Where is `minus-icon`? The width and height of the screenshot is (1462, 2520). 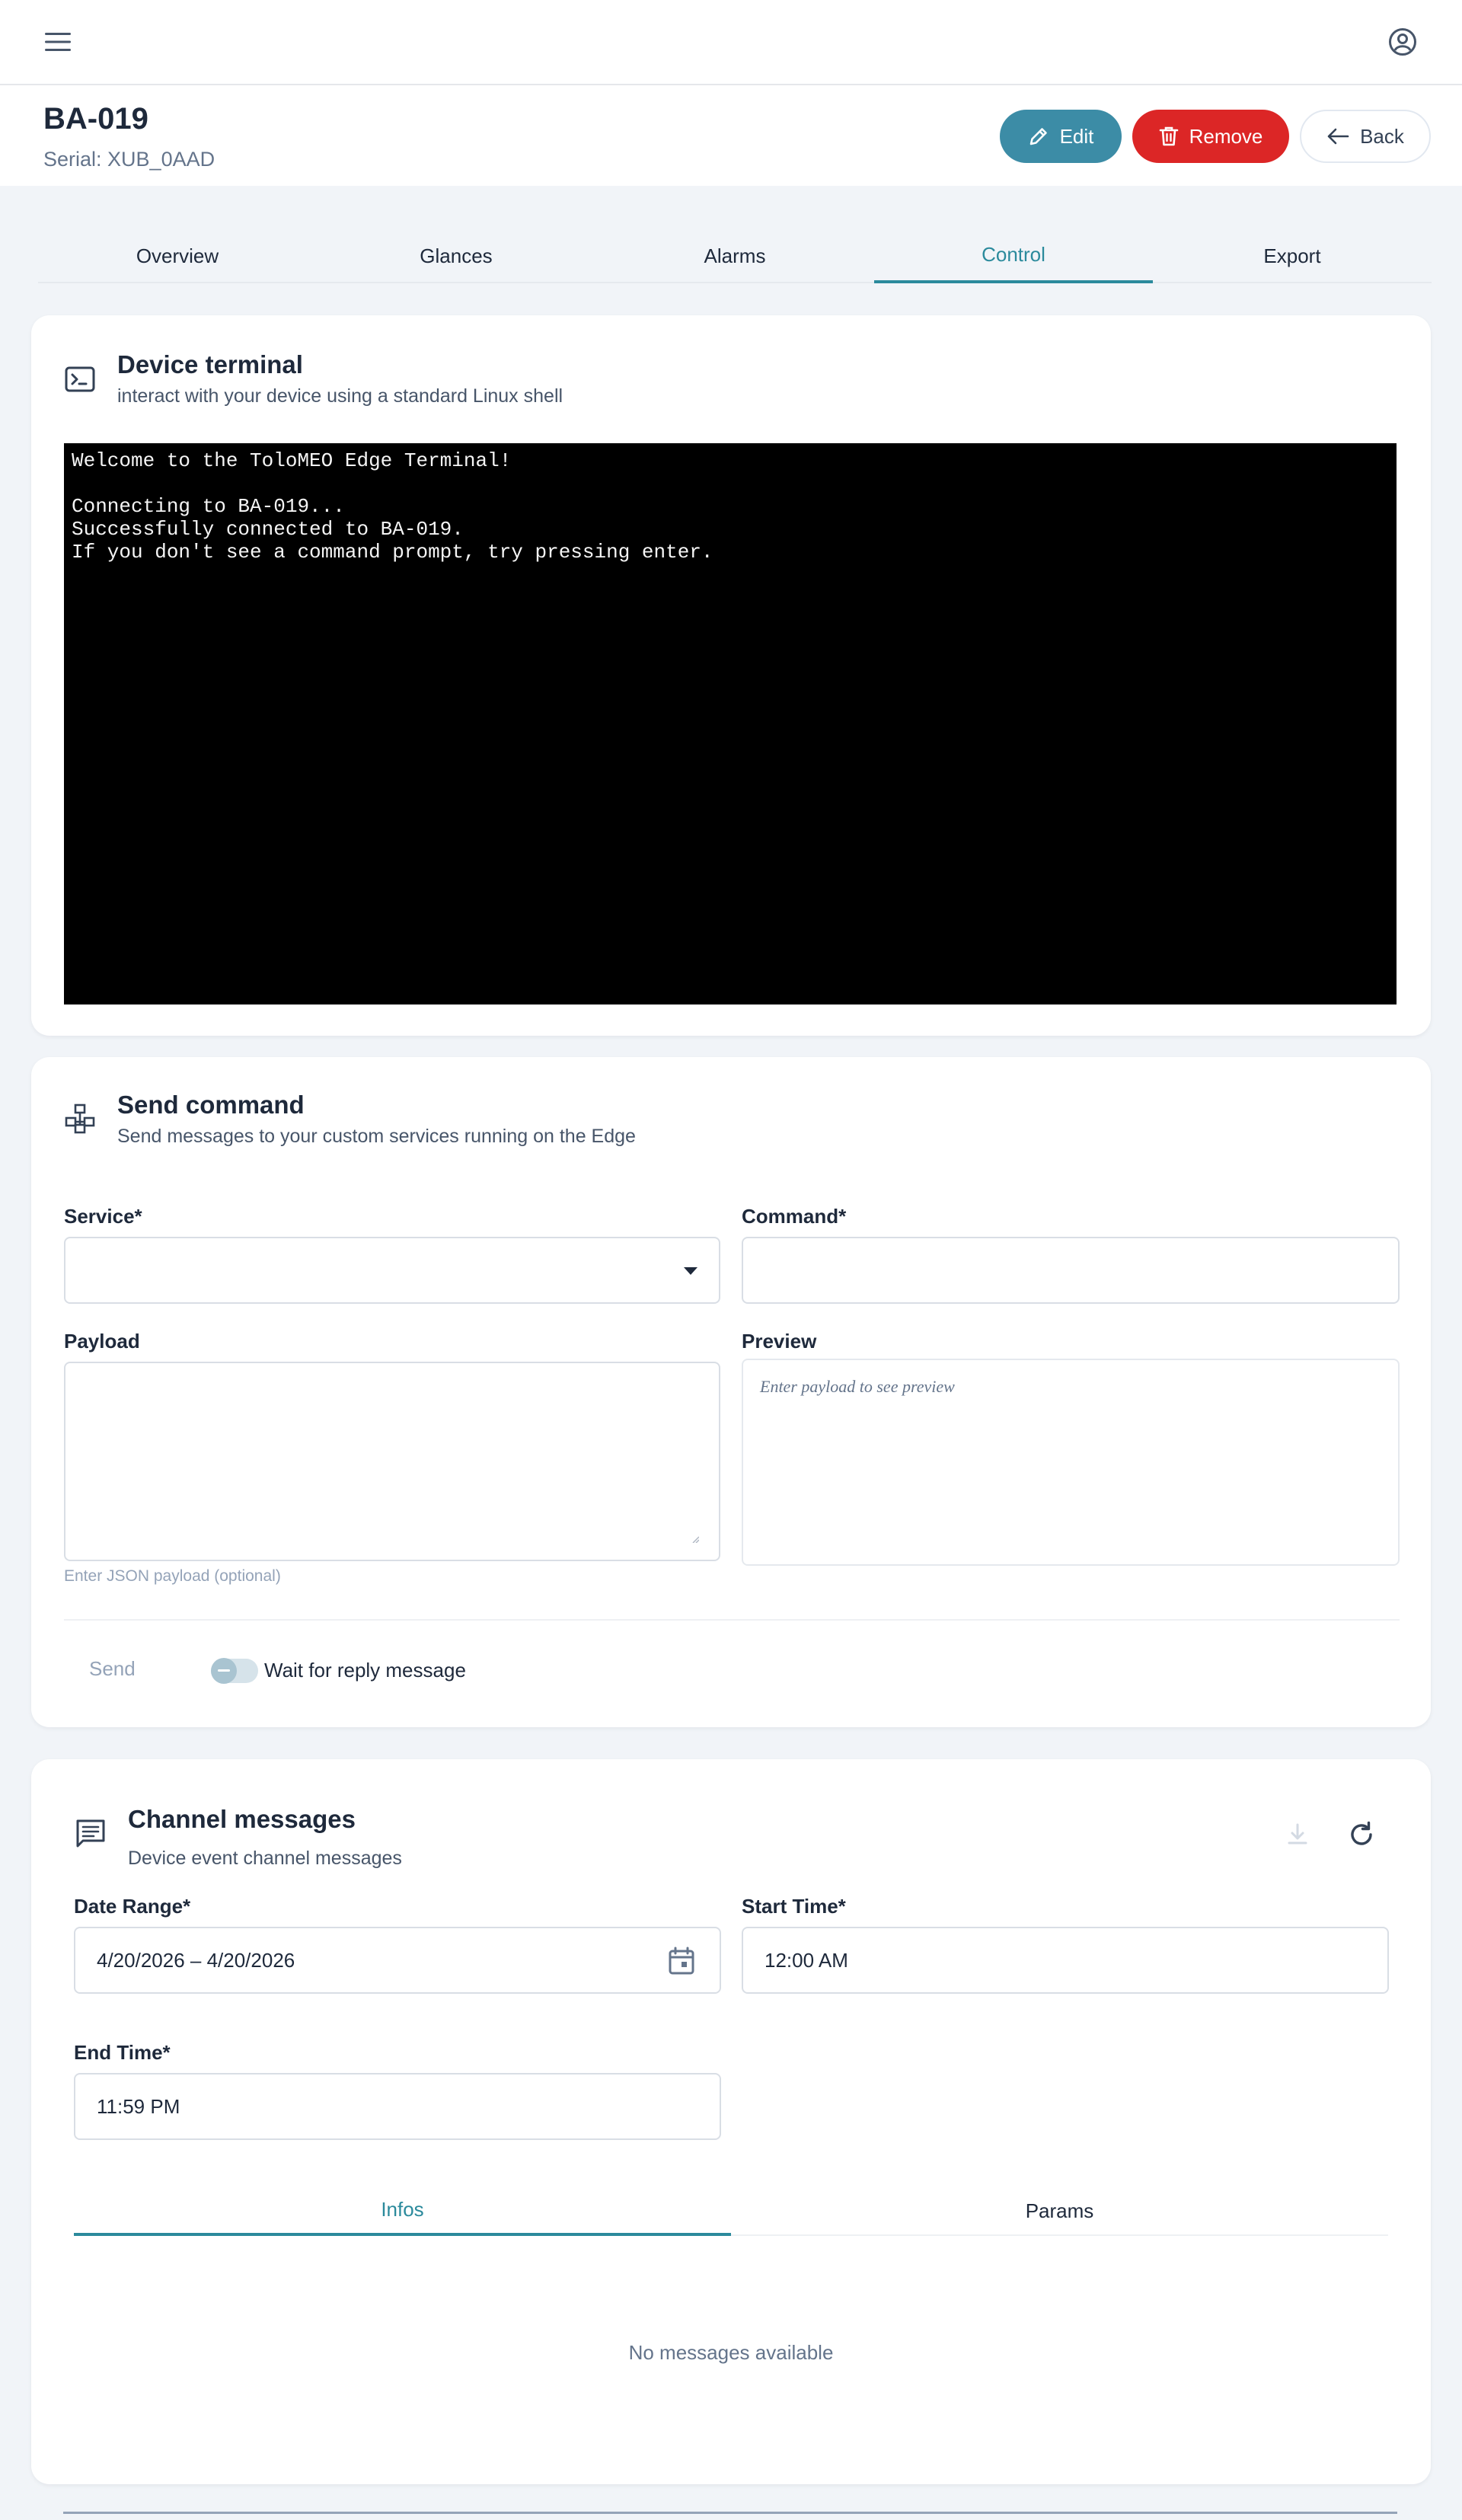 minus-icon is located at coordinates (224, 1670).